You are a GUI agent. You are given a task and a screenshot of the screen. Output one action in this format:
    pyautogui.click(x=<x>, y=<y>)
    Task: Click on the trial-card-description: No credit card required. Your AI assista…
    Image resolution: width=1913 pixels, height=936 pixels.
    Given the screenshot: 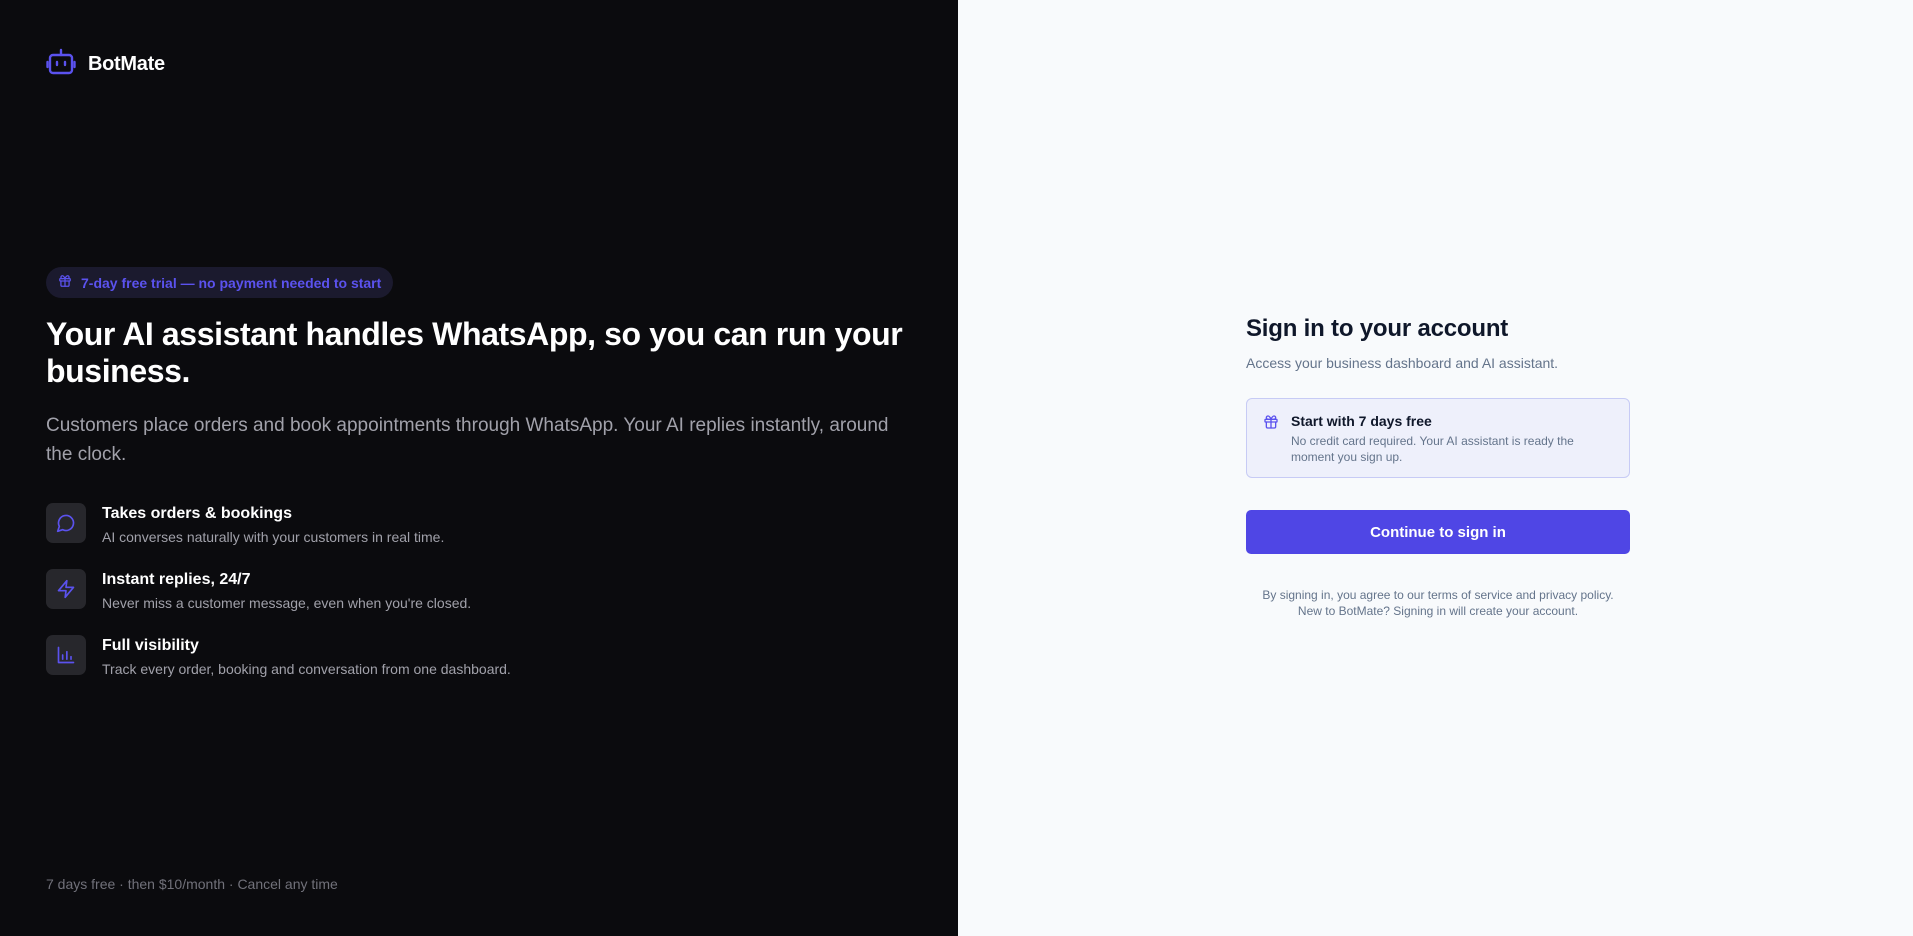 What is the action you would take?
    pyautogui.click(x=1432, y=449)
    